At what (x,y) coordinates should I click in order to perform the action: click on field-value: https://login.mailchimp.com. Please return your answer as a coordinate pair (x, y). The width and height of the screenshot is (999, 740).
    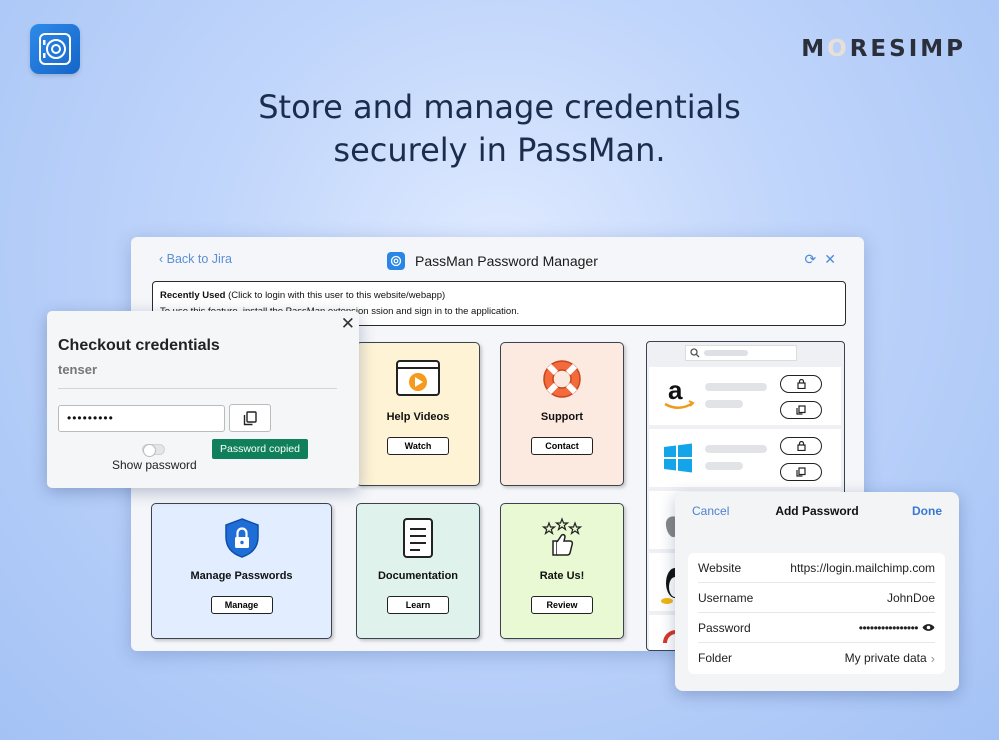
    Looking at the image, I should click on (862, 567).